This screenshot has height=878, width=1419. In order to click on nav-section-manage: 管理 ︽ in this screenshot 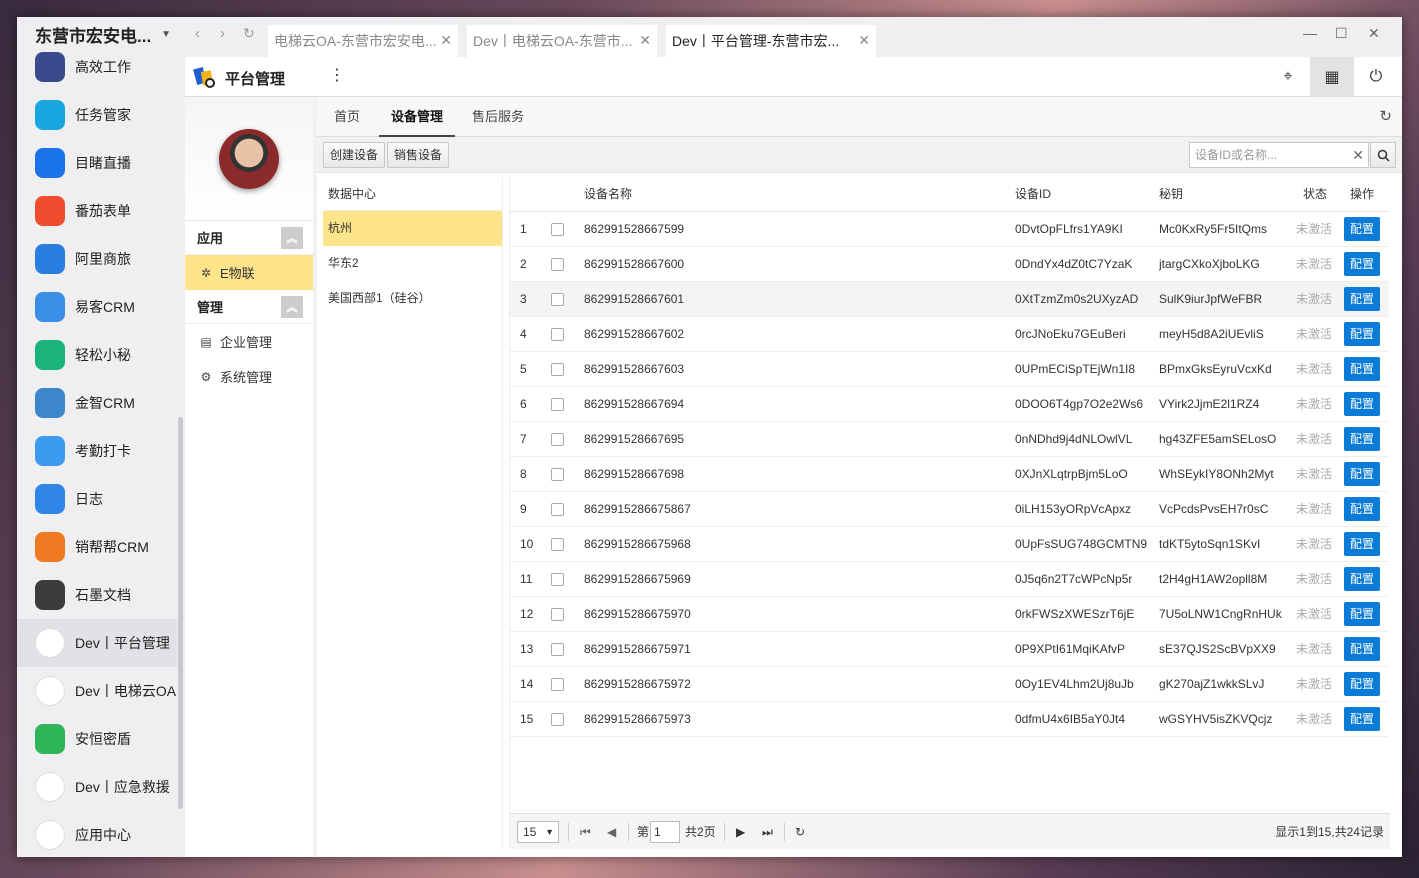, I will do `click(249, 307)`.